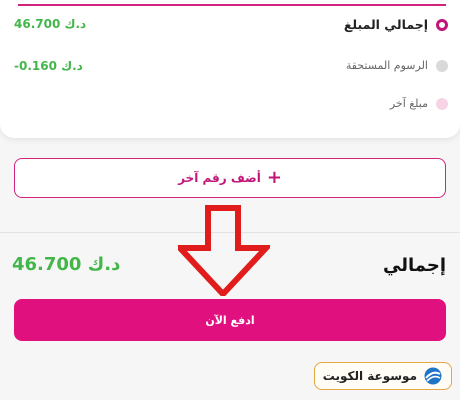 This screenshot has height=400, width=460. I want to click on option-label-total-amount: إجمالي المبلغ, so click(385, 24).